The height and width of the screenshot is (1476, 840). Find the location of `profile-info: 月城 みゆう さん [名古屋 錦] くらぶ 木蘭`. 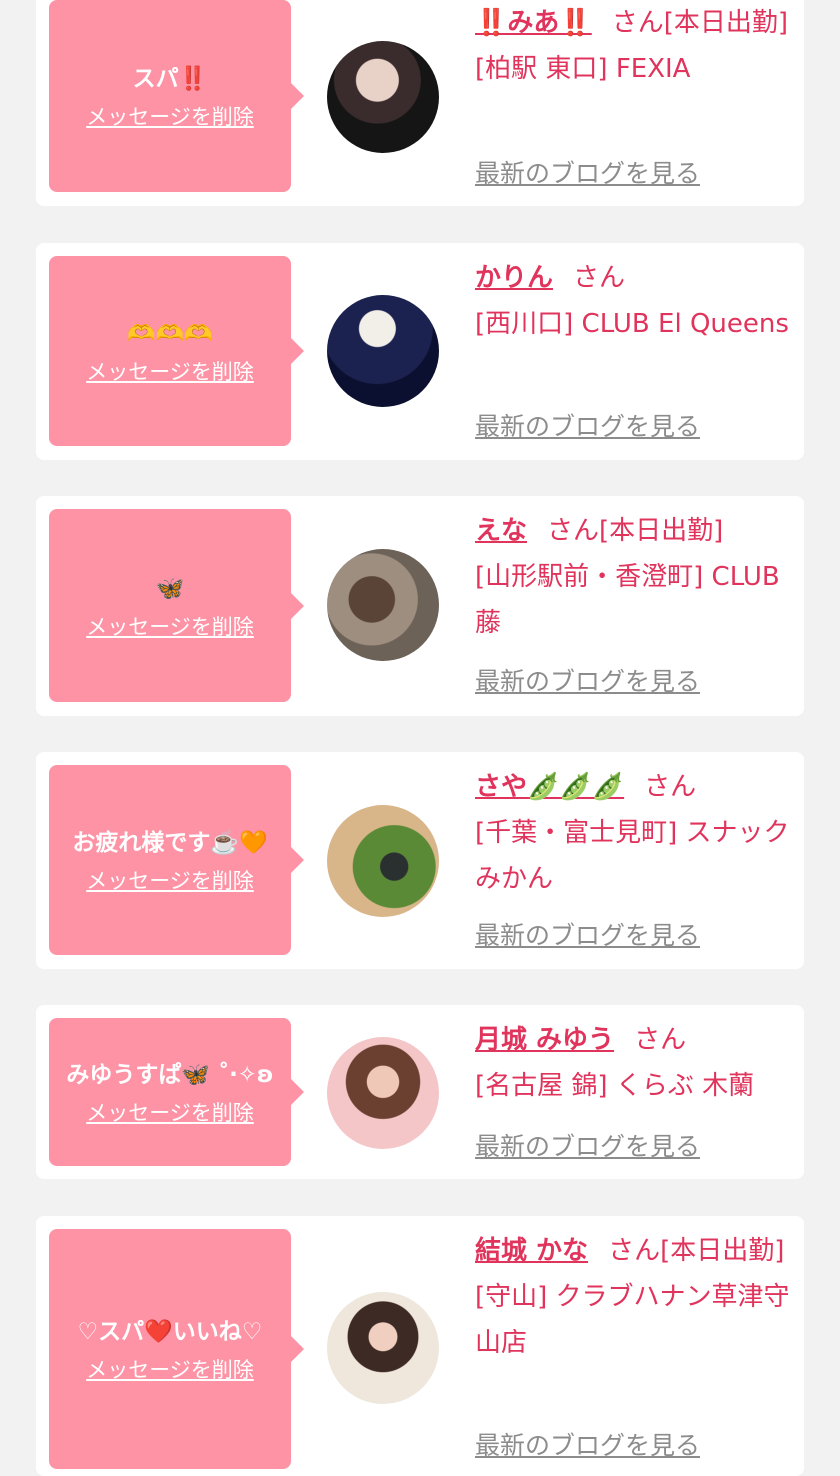

profile-info: 月城 みゆう さん [名古屋 錦] くらぶ 木蘭 is located at coordinates (636, 1063).